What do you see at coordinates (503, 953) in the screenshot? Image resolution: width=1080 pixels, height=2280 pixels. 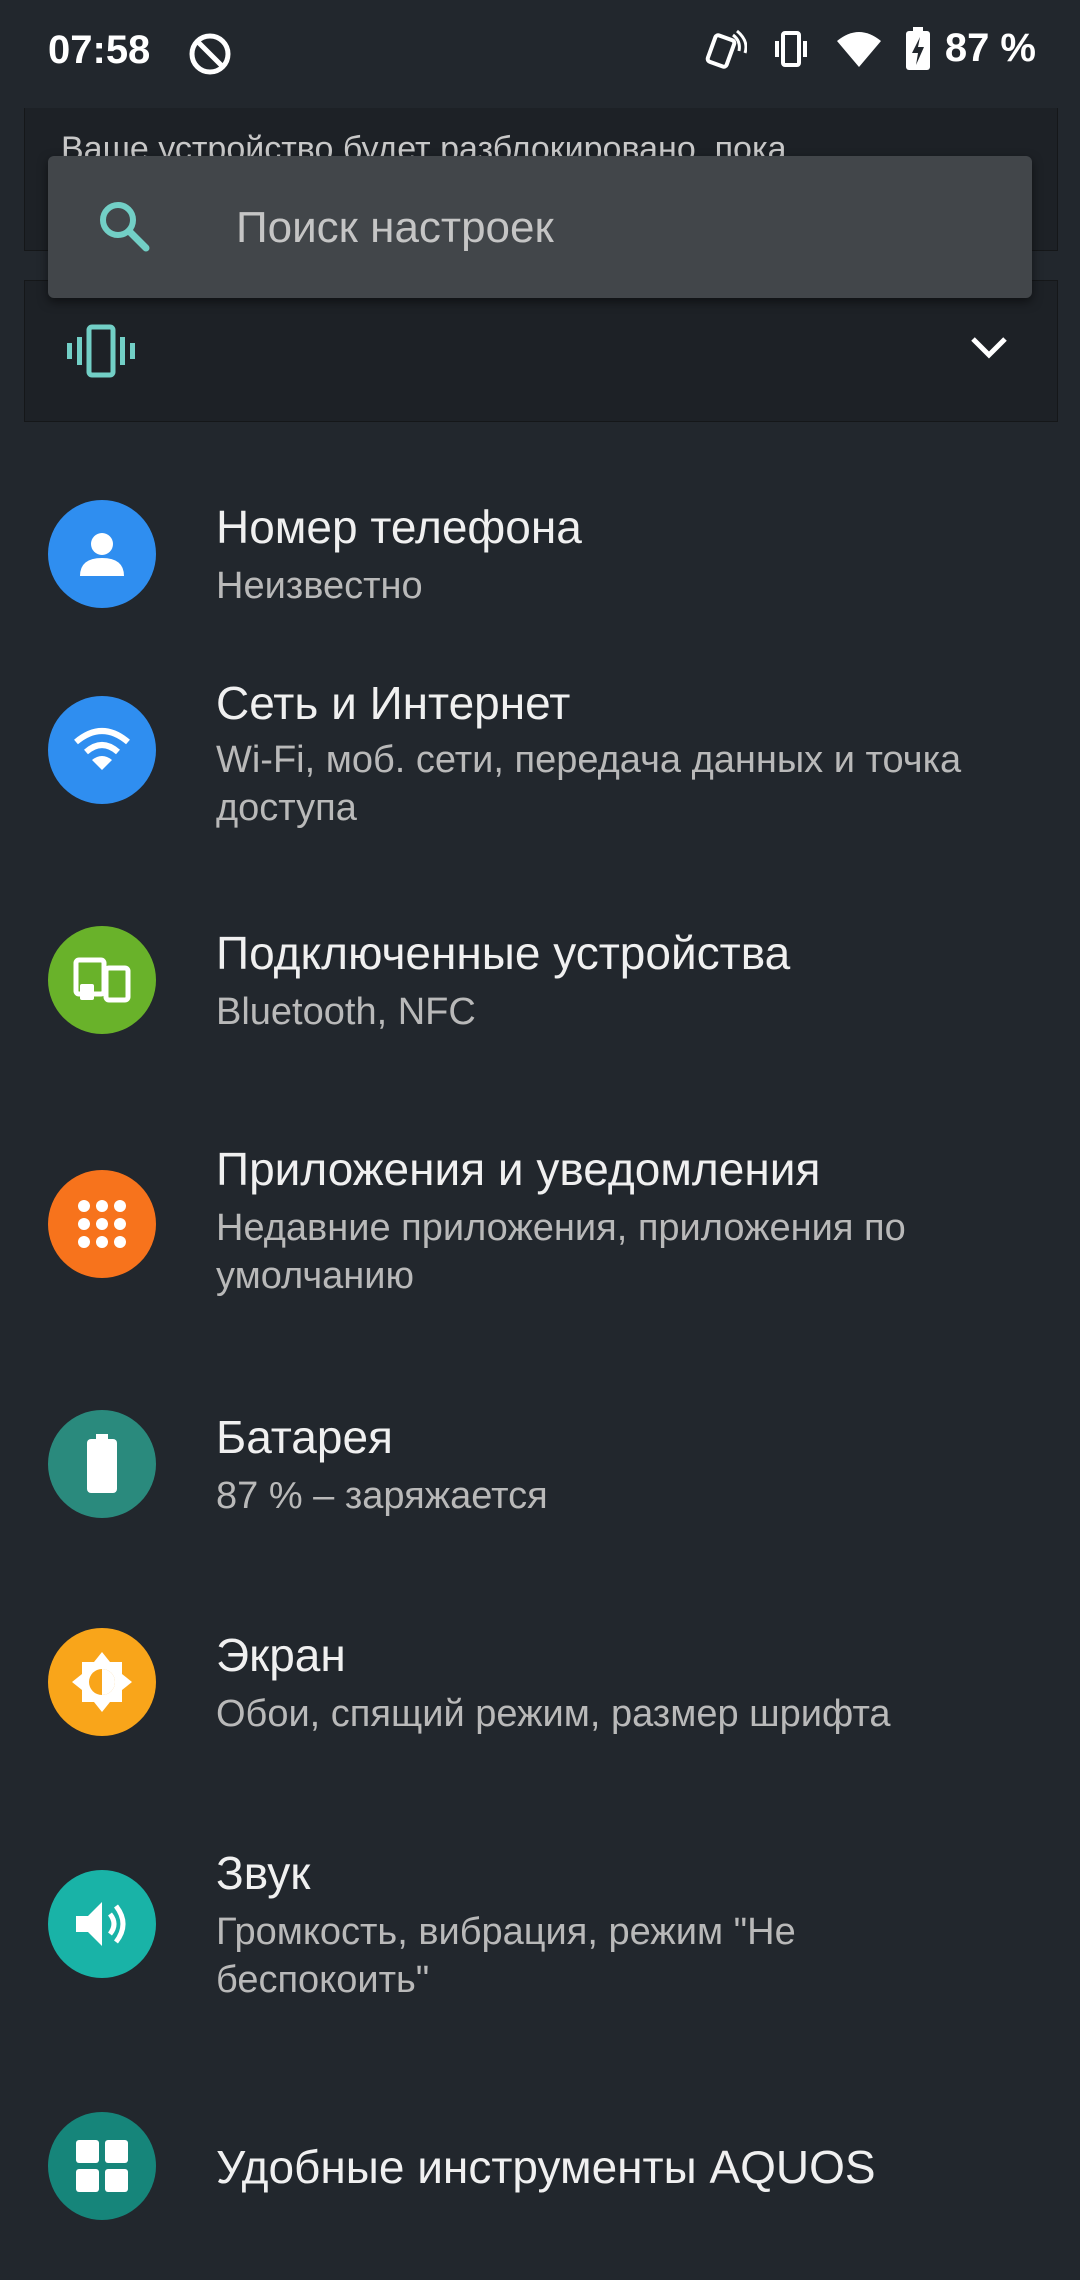 I see `settings-item-title: Подключенные устройства` at bounding box center [503, 953].